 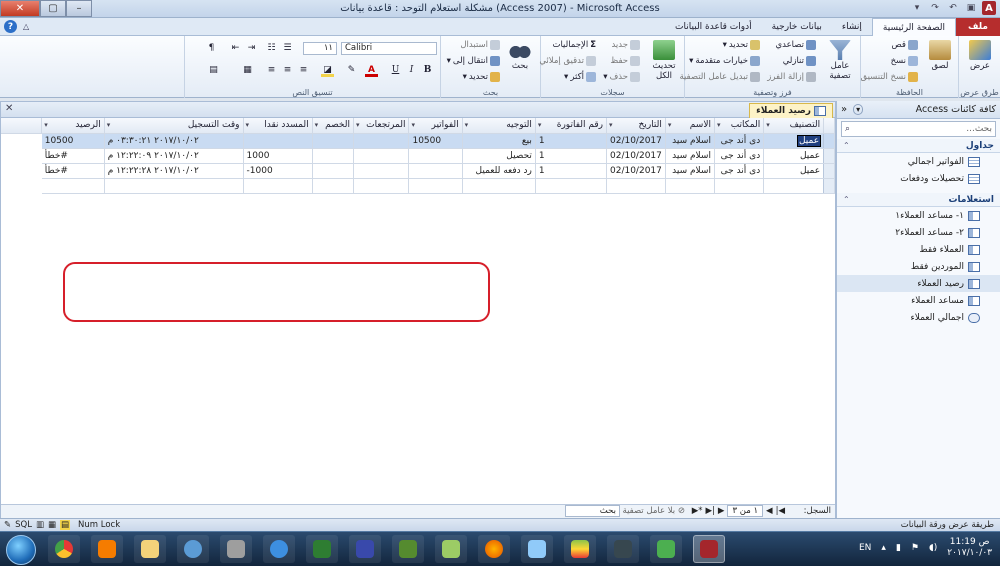 What do you see at coordinates (494, 549) in the screenshot?
I see `firefox-icon` at bounding box center [494, 549].